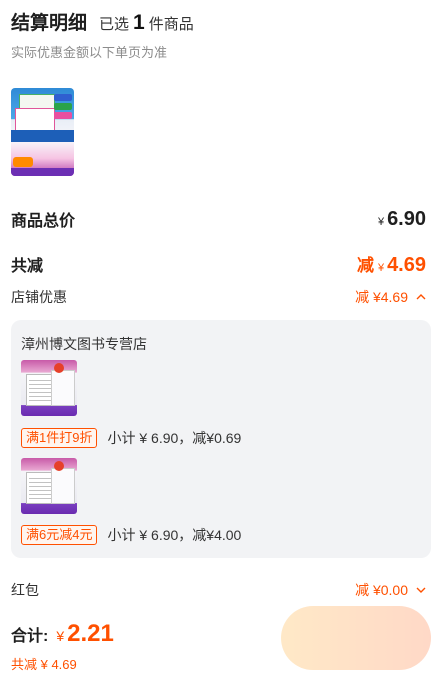  Describe the element at coordinates (381, 221) in the screenshot. I see `goods-total-currency: ¥` at that location.